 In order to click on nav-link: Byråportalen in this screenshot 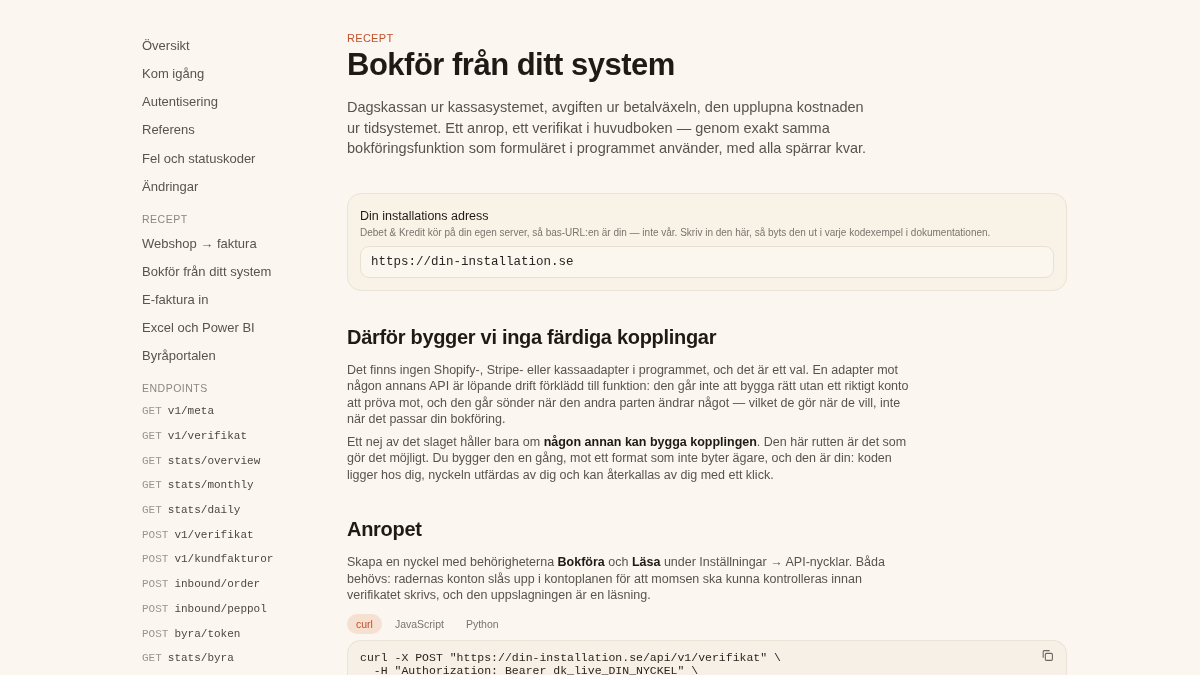, I will do `click(244, 360)`.